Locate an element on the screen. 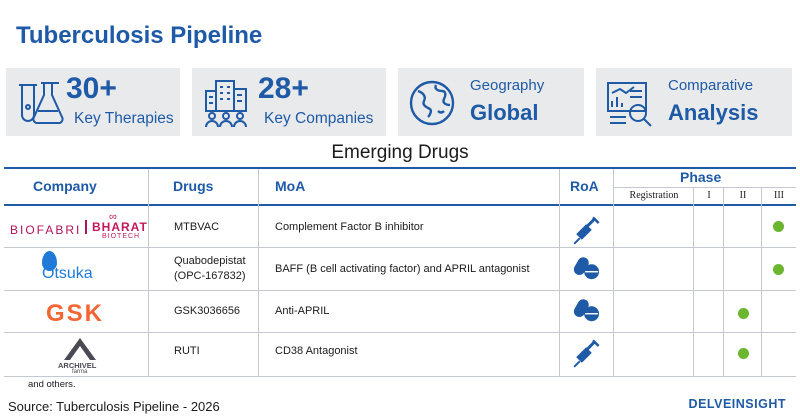 The width and height of the screenshot is (800, 420). header-phase: Phase is located at coordinates (701, 177).